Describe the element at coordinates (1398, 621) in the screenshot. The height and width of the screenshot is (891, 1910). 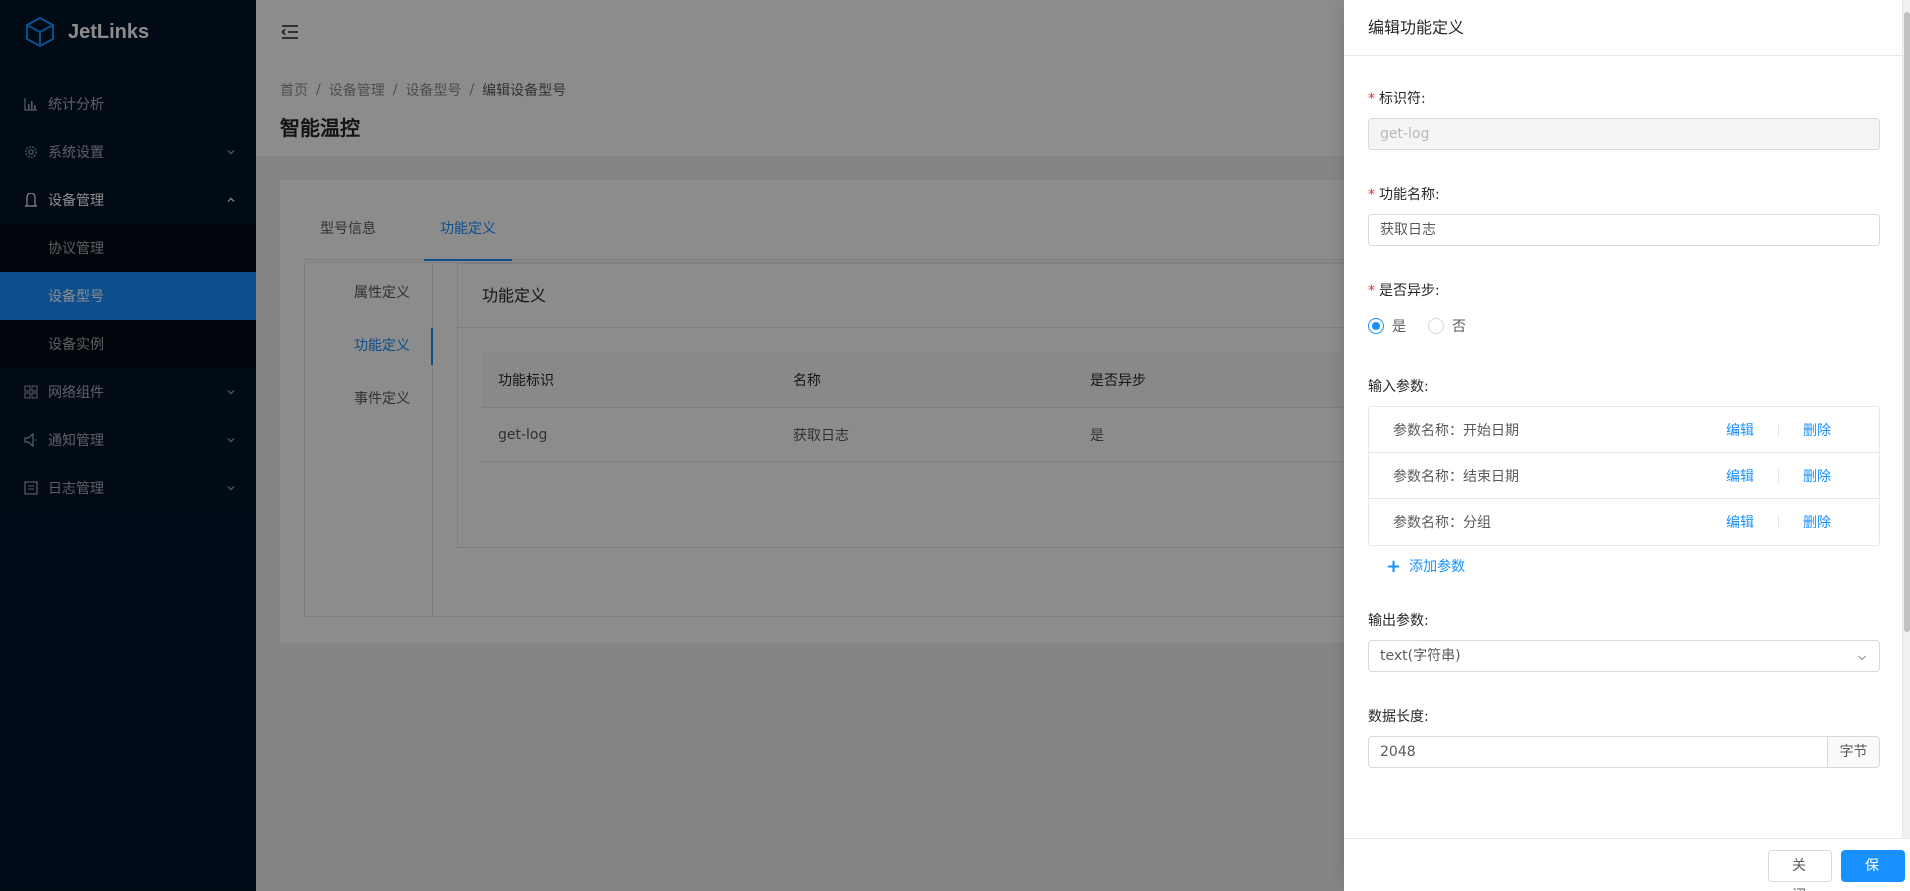
I see `output-params-label: 输出参数:` at that location.